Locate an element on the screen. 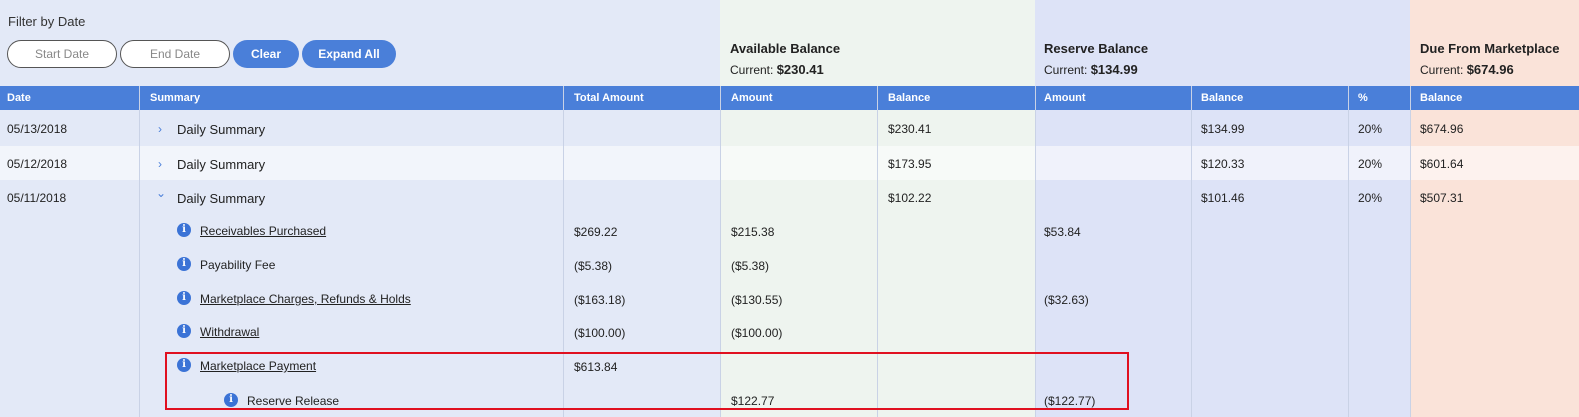  due-from-marketplace-title: Due From Marketplace is located at coordinates (1490, 48).